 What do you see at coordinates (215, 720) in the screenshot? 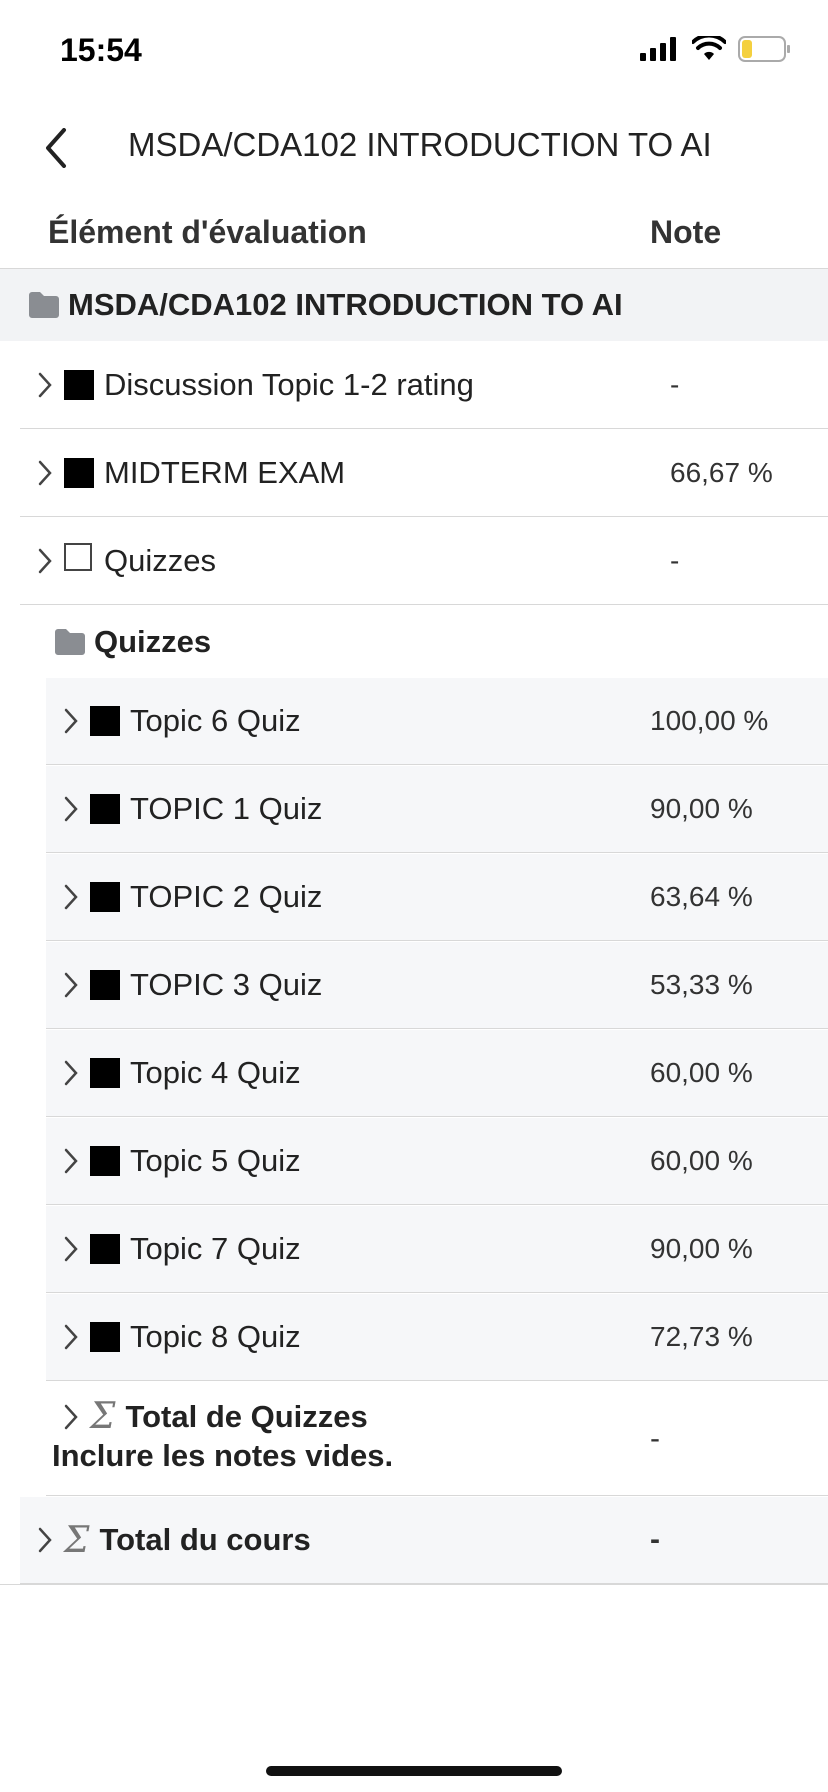
I see `item-label: Topic 6 Quiz` at bounding box center [215, 720].